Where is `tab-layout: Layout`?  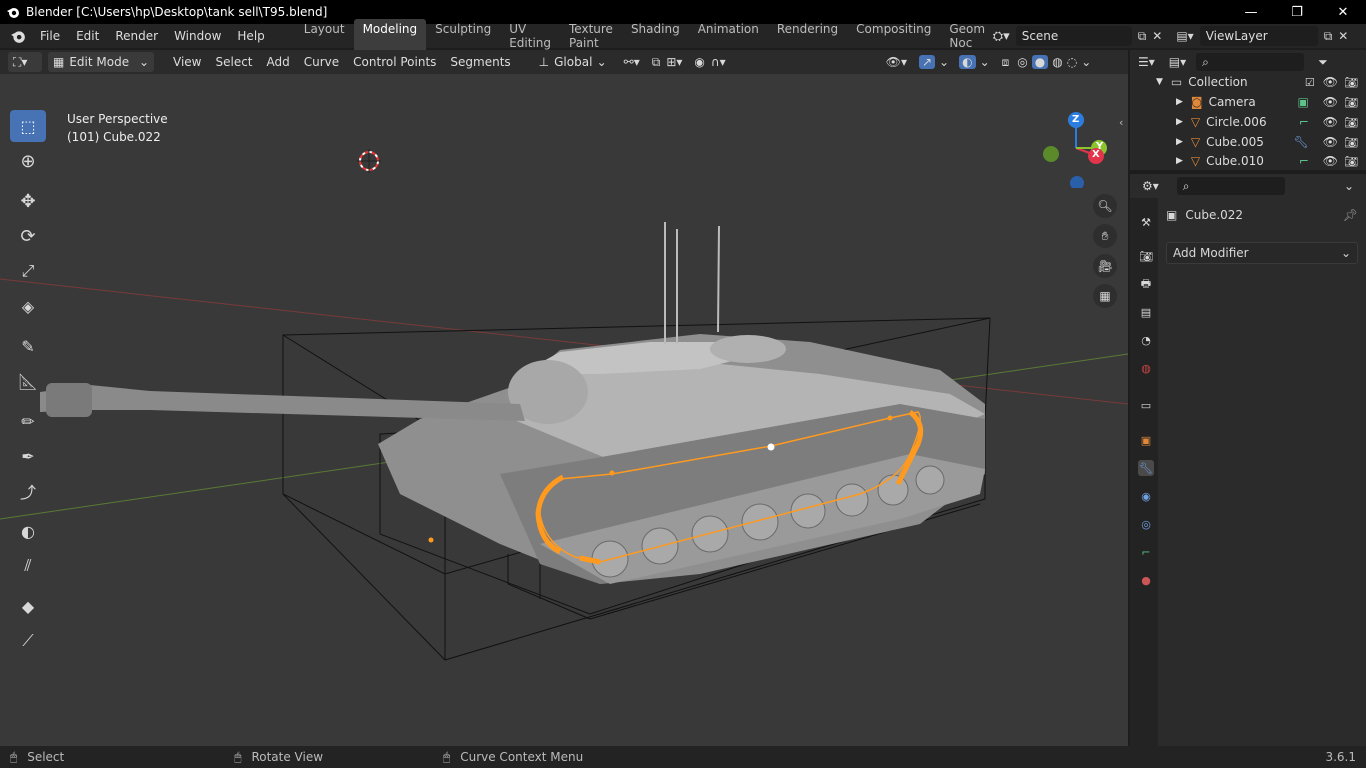 tab-layout: Layout is located at coordinates (324, 36).